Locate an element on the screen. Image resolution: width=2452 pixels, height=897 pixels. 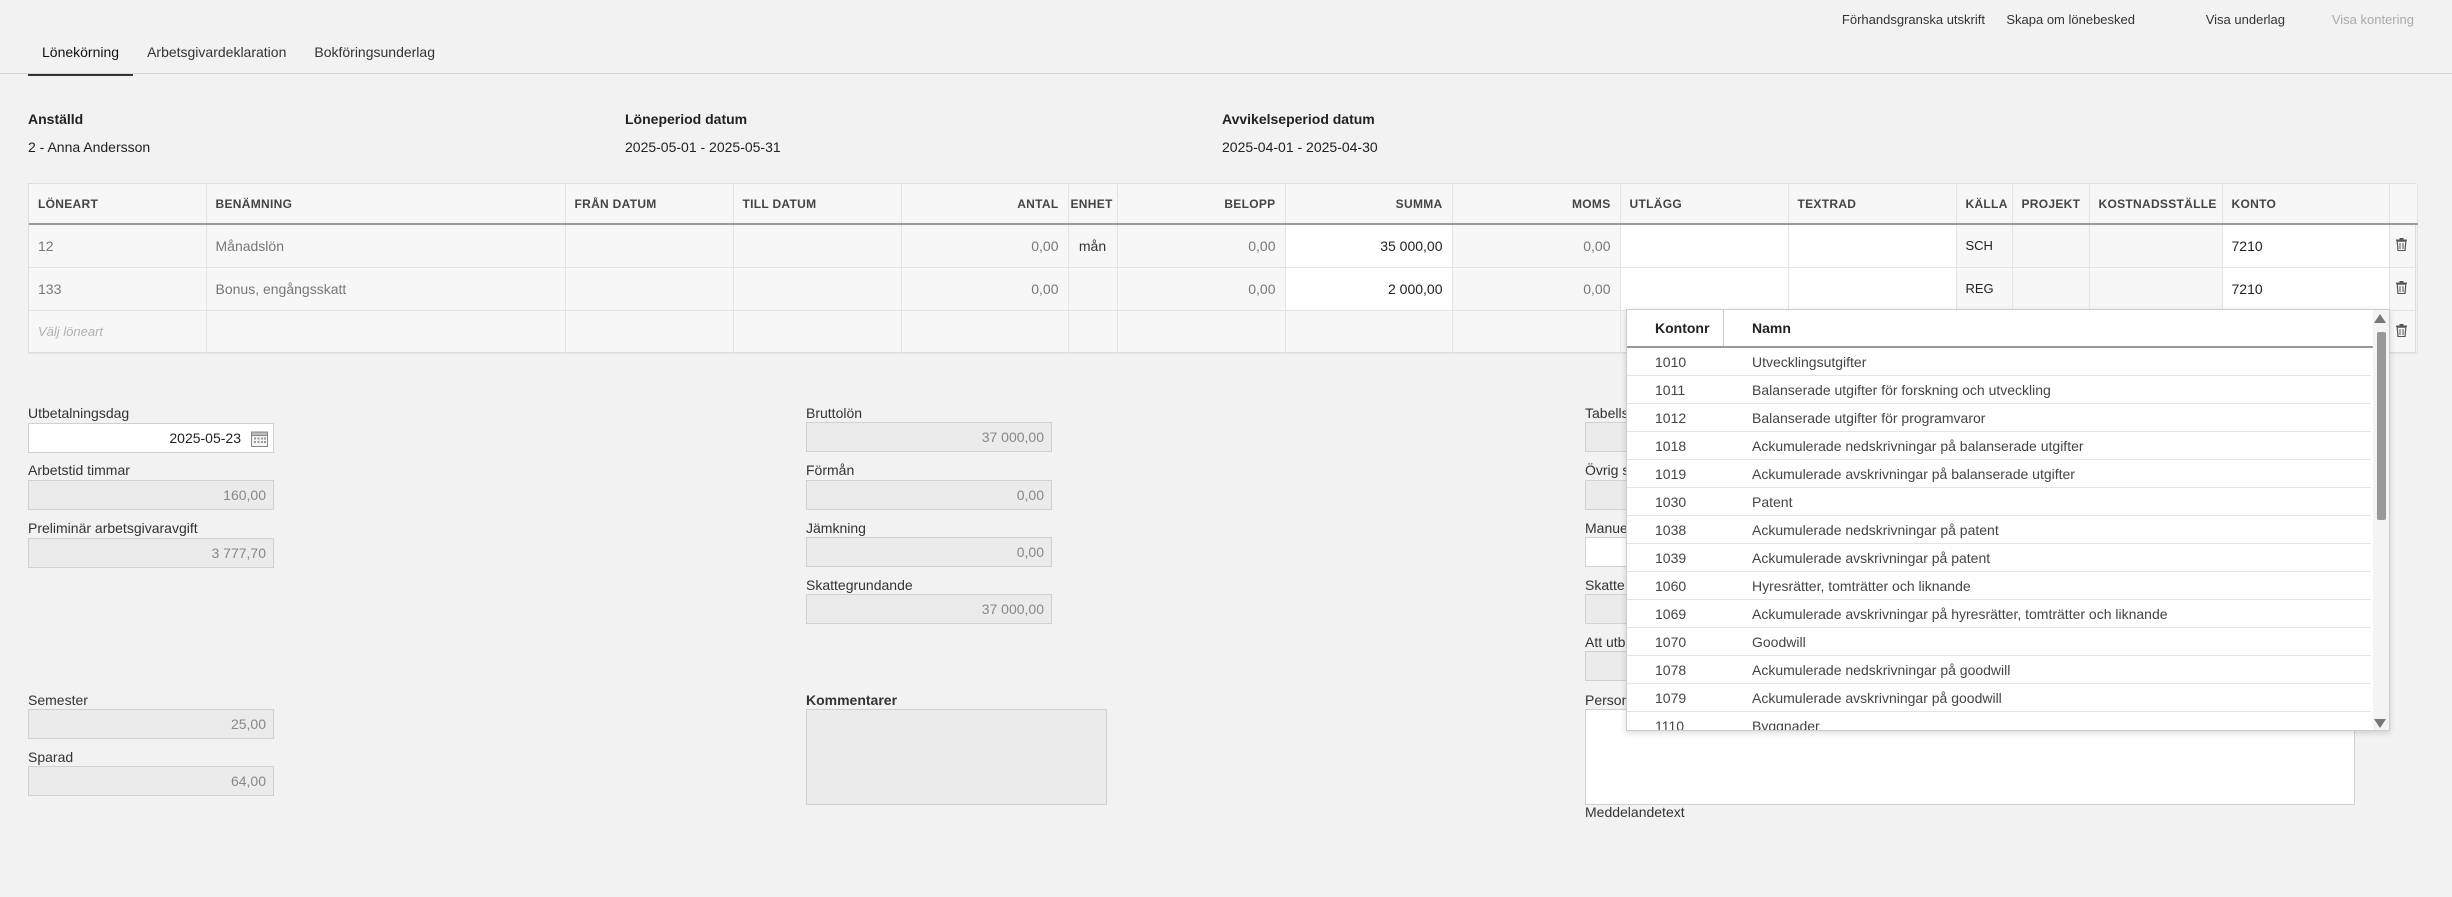
col-header-from-date: FRÅN DATUM is located at coordinates (649, 204).